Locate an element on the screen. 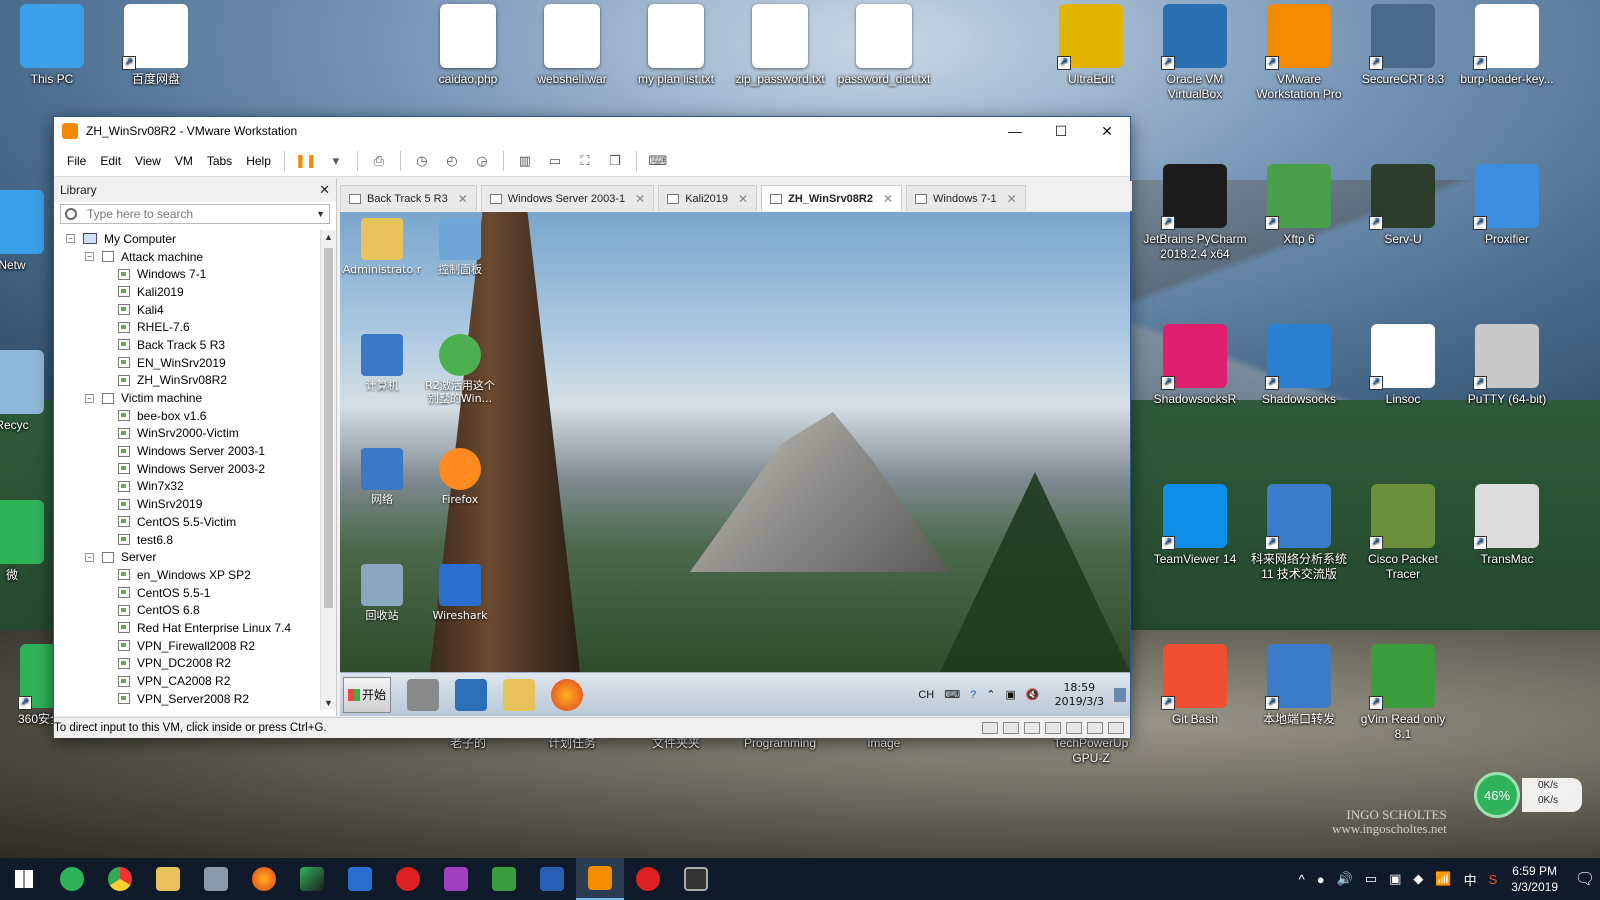  guest-desktop-icon: 回收站 is located at coordinates (382, 593).